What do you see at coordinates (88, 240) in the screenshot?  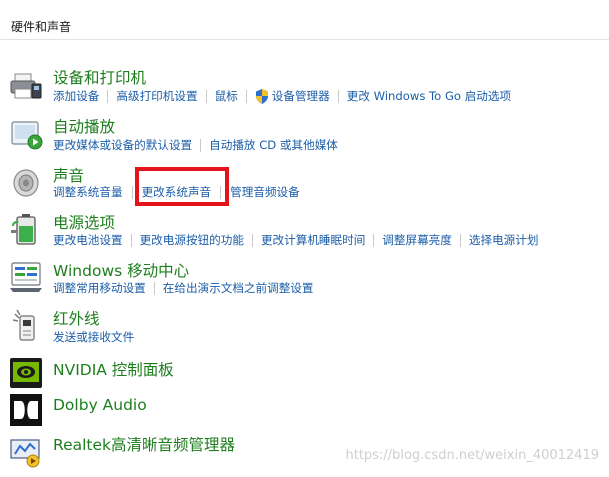 I see `change-battery-settings-link: 更改电池设置` at bounding box center [88, 240].